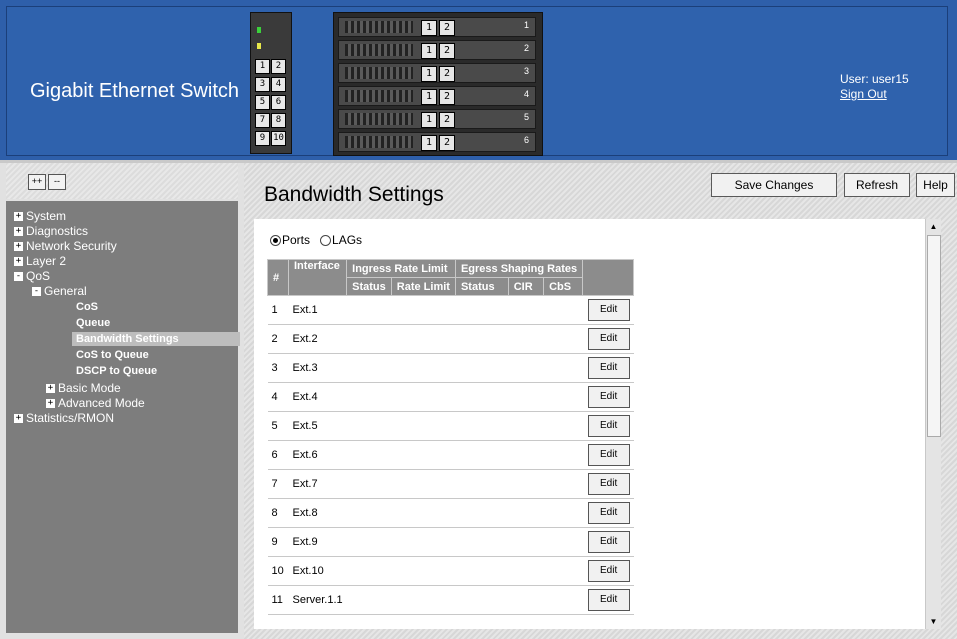 The height and width of the screenshot is (639, 957). What do you see at coordinates (317, 513) in the screenshot?
I see `row-interface: Ext.8` at bounding box center [317, 513].